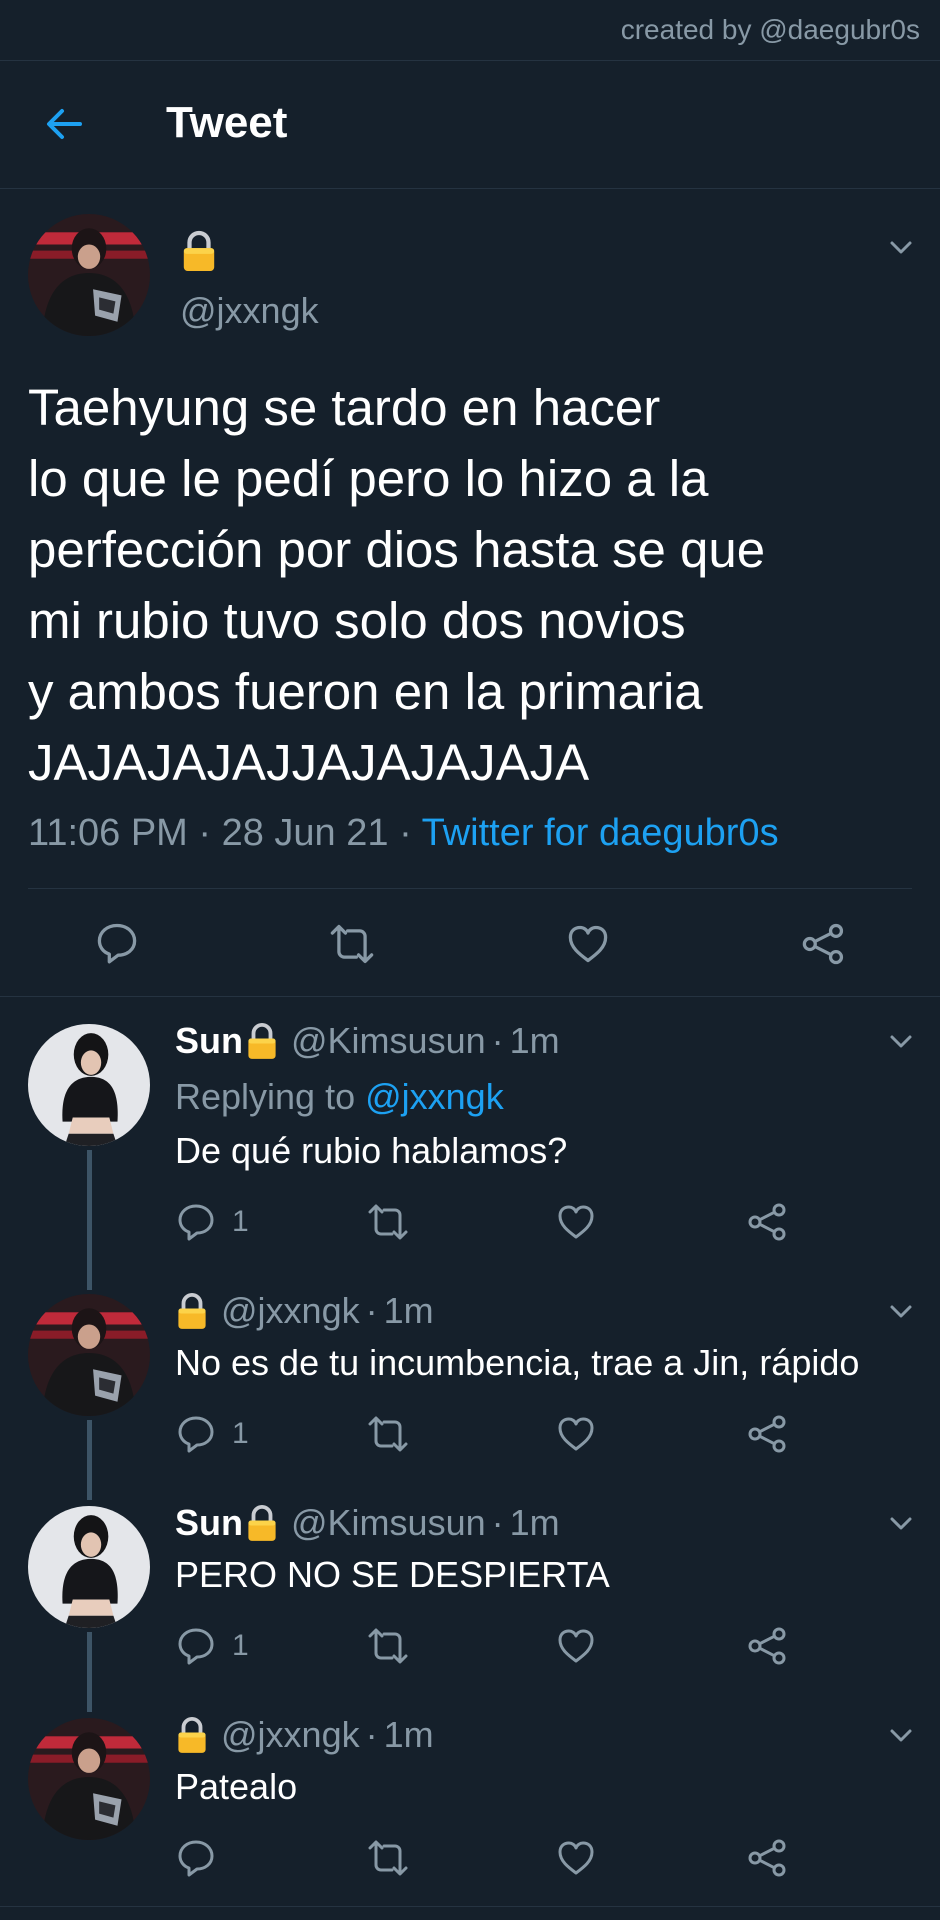 This screenshot has width=940, height=1920. Describe the element at coordinates (236, 1786) in the screenshot. I see `reply-text: Patealo` at that location.